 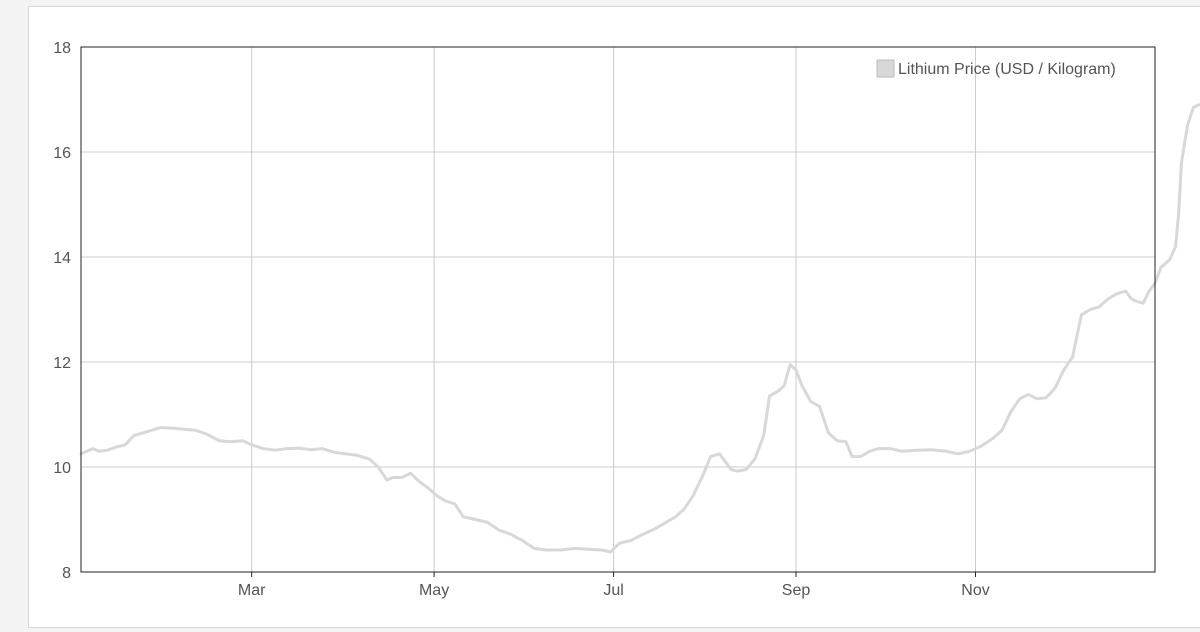 What do you see at coordinates (1007, 69) in the screenshot?
I see `legend-label: Lithium Price (USD / Kilogram)` at bounding box center [1007, 69].